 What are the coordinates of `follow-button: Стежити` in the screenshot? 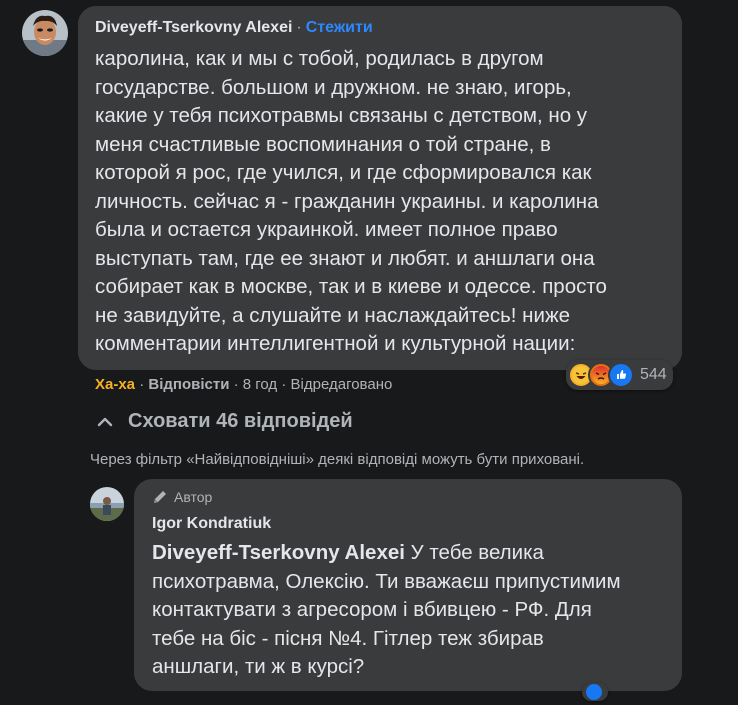 It's located at (339, 28).